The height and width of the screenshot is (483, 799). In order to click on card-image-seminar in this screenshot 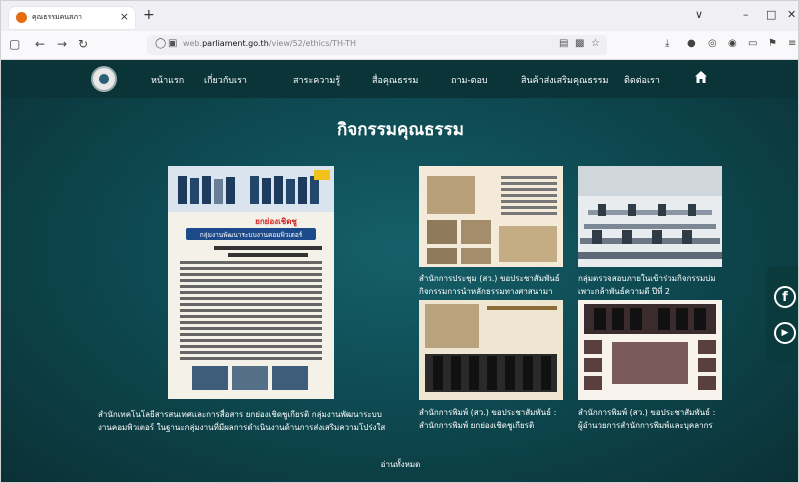, I will do `click(650, 216)`.